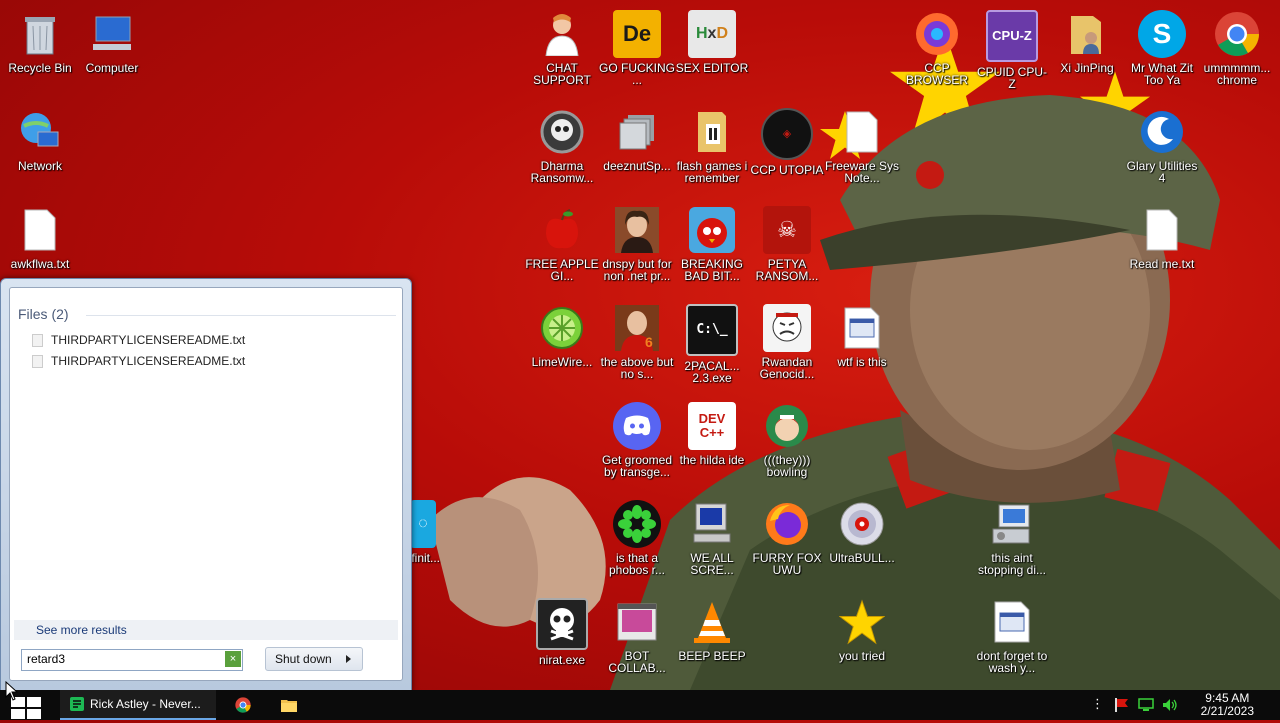 This screenshot has height=723, width=1280. I want to click on clear-search-icon: ×, so click(233, 659).